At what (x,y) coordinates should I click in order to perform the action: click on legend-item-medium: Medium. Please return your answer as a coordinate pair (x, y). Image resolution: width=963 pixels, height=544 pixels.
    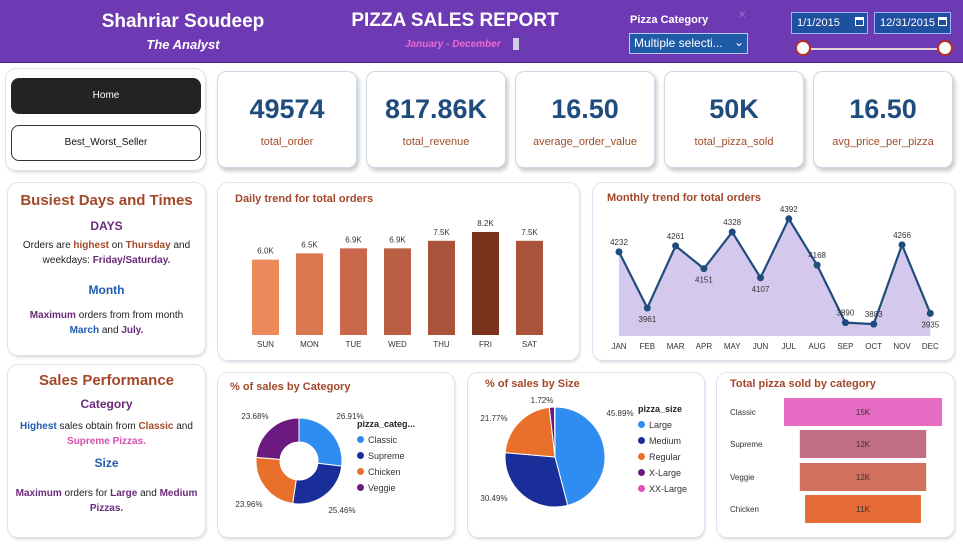
    Looking at the image, I should click on (662, 441).